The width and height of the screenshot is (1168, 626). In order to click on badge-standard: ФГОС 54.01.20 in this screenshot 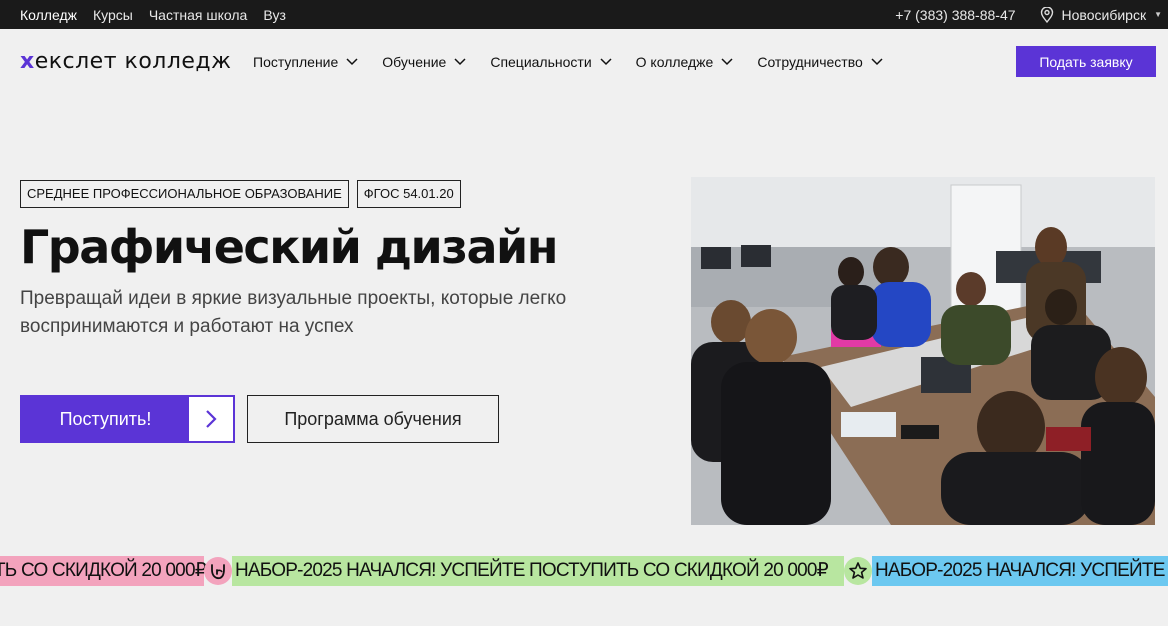, I will do `click(408, 194)`.